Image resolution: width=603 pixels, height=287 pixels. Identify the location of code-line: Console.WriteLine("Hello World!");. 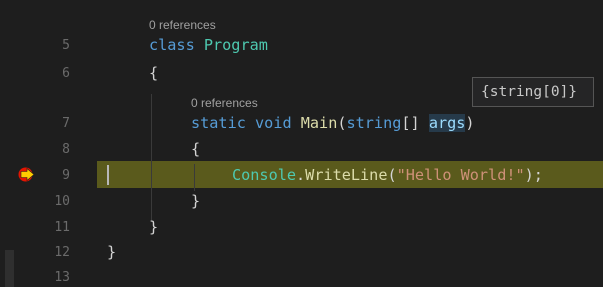
(387, 175).